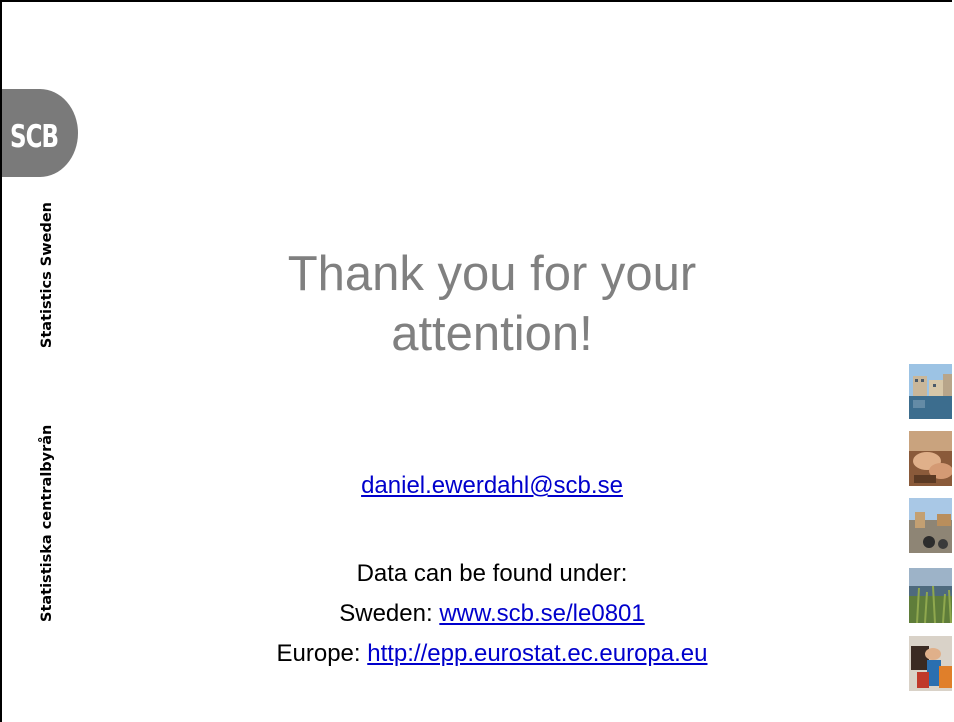 The height and width of the screenshot is (722, 954). I want to click on playground-photo, so click(930, 525).